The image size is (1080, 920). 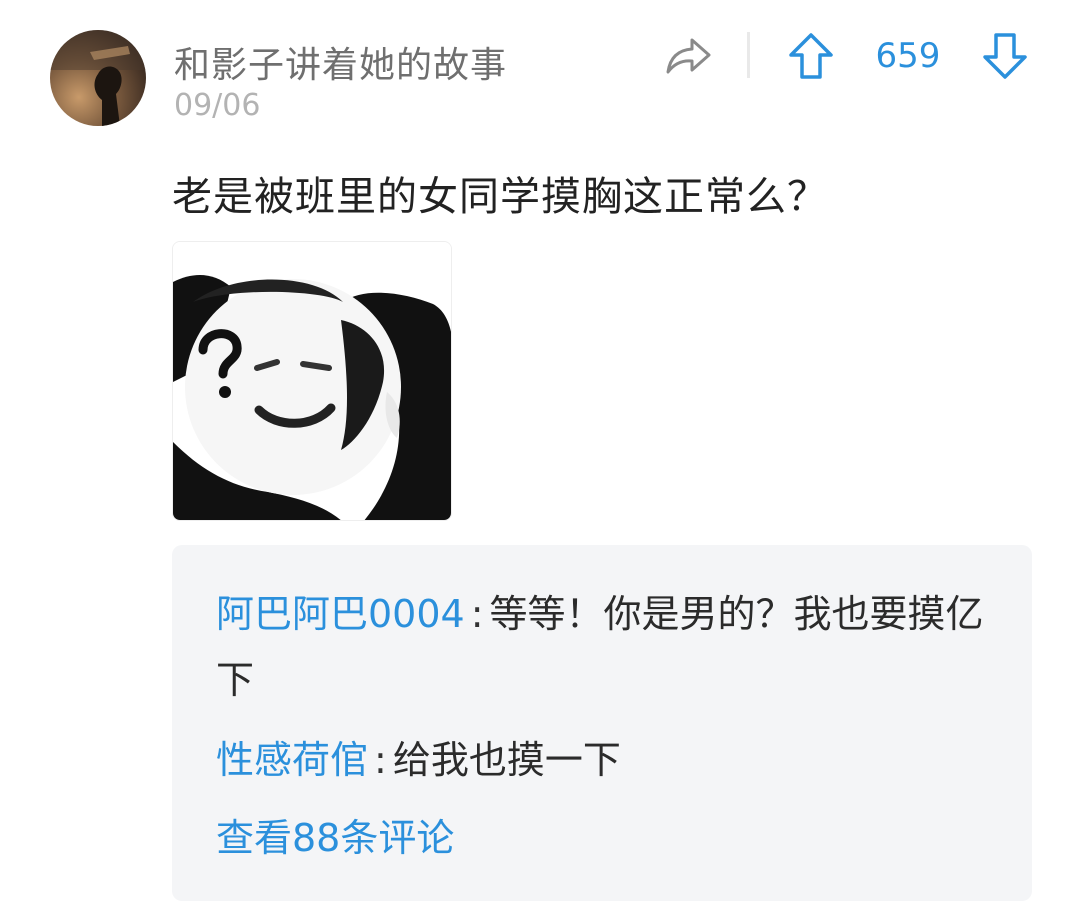 I want to click on comment-author: 阿巴阿巴0004, so click(x=340, y=614).